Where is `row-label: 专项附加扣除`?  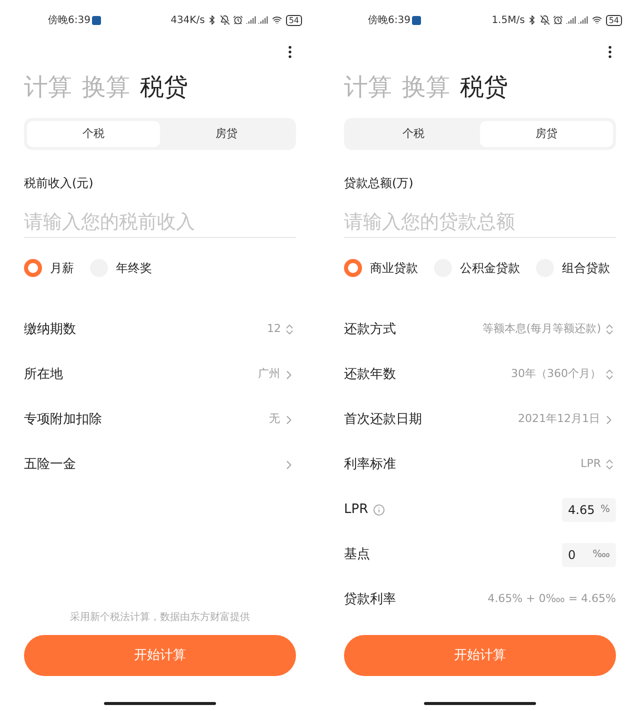
row-label: 专项附加扣除 is located at coordinates (63, 419).